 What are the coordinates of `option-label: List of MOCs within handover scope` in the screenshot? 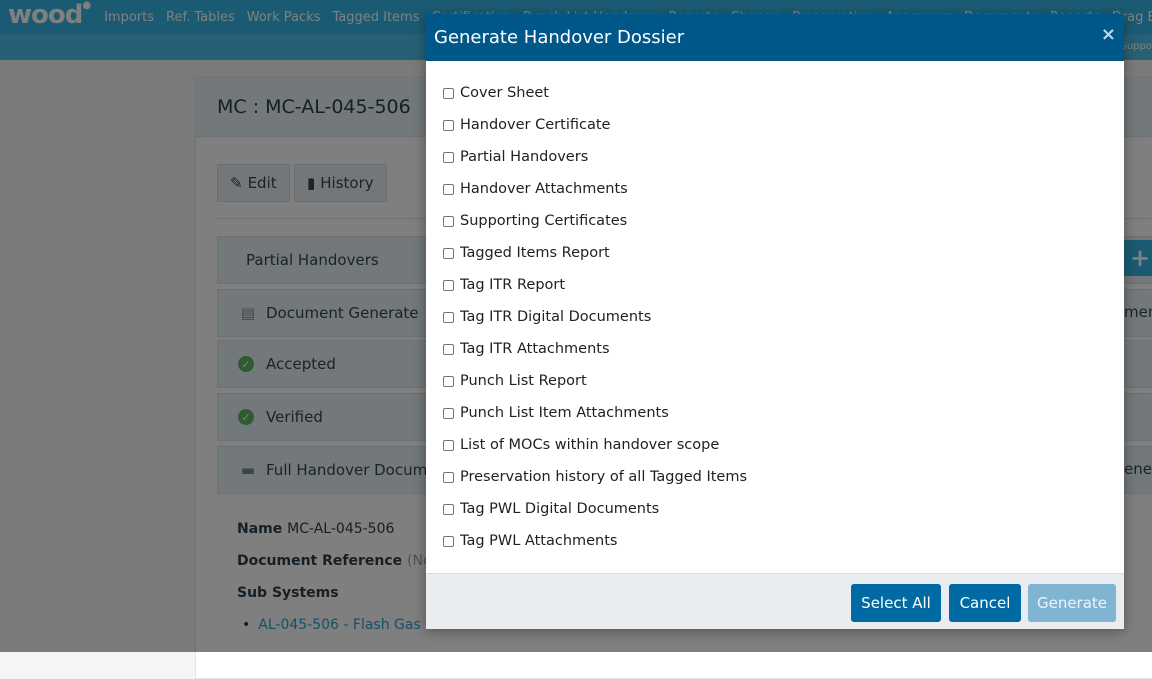 It's located at (589, 445).